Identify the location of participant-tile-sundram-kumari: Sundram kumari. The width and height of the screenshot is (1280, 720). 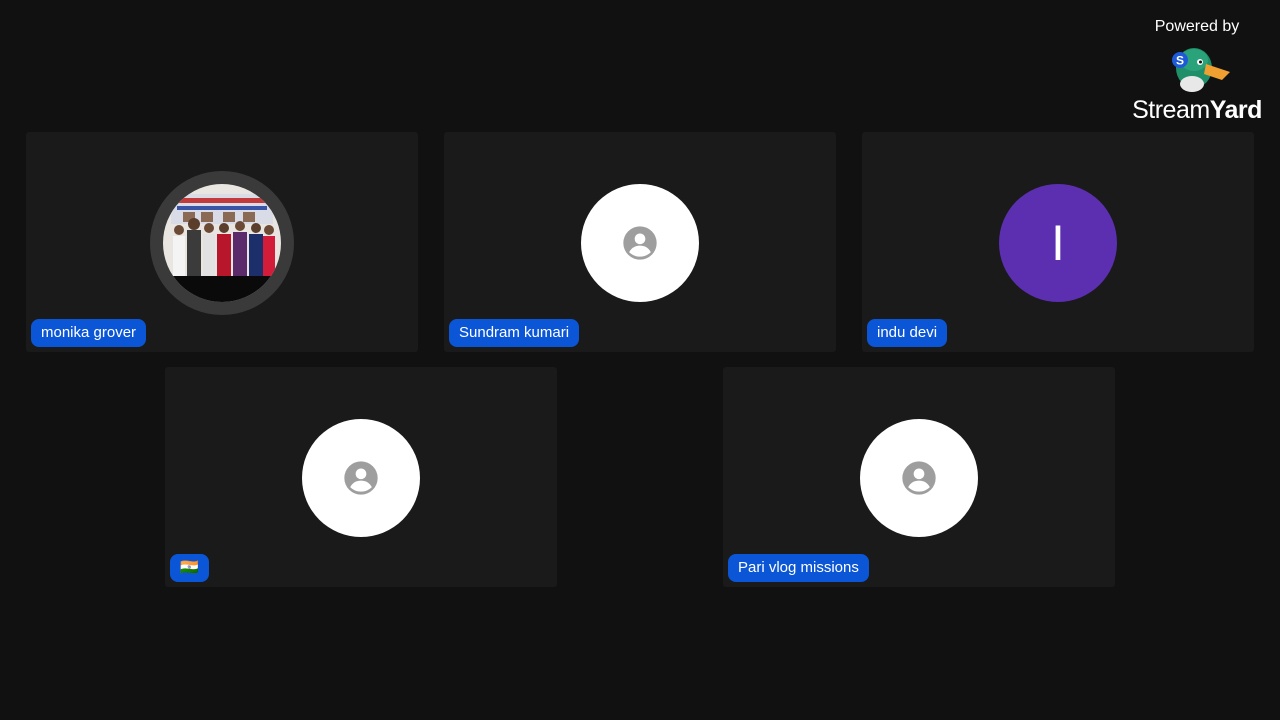
(640, 242).